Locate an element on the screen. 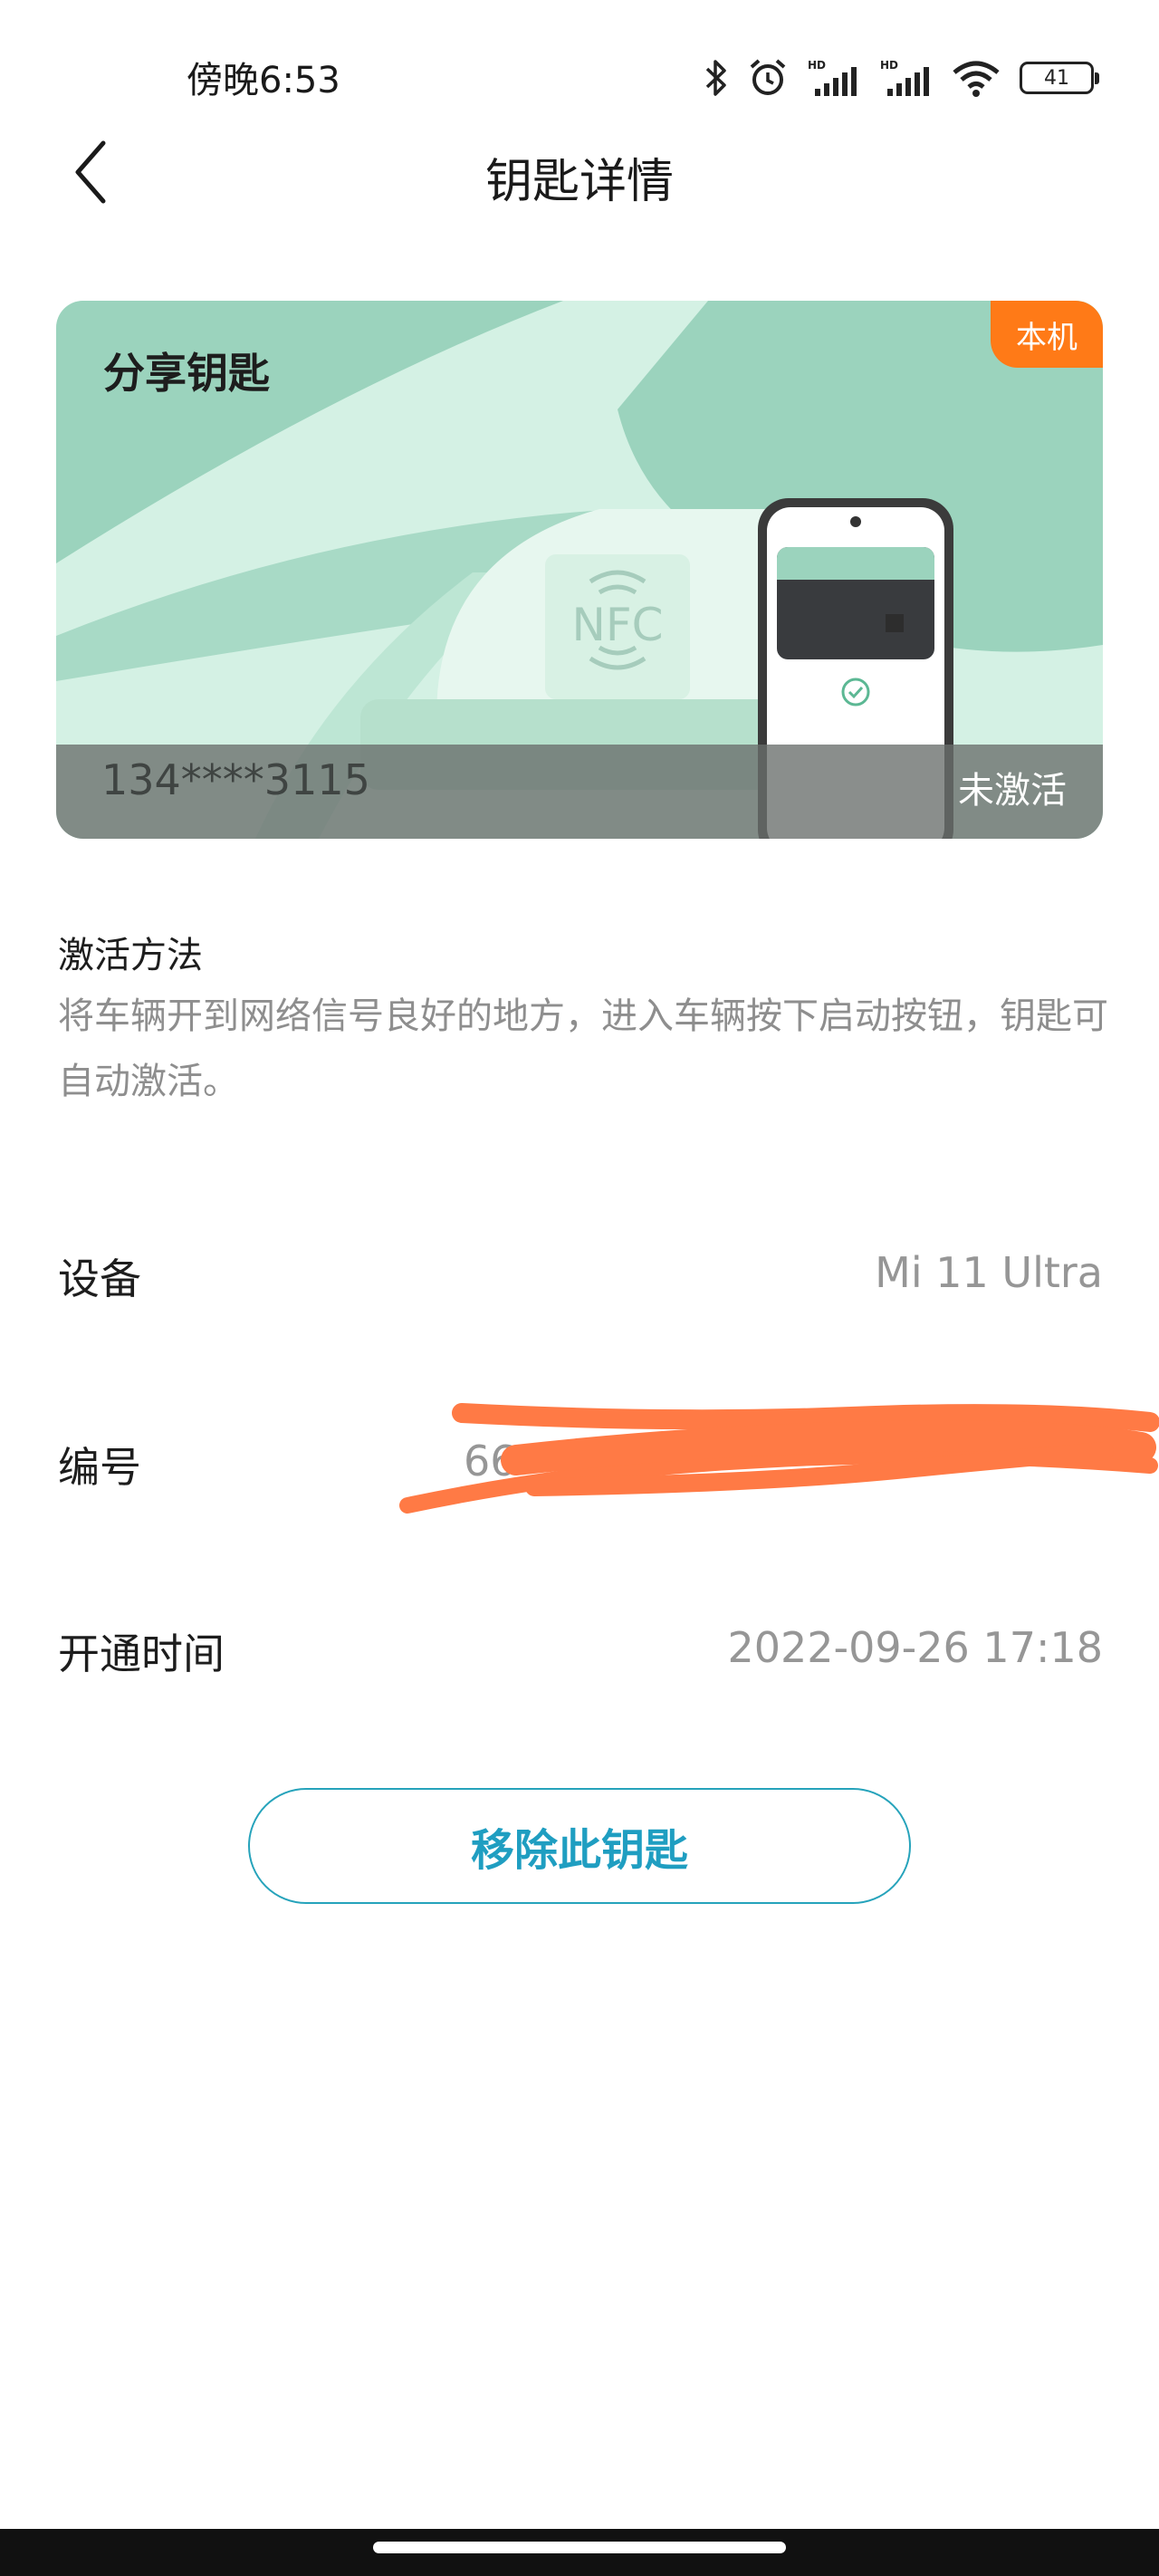 The height and width of the screenshot is (2576, 1159). battery-icon: 41 is located at coordinates (1059, 78).